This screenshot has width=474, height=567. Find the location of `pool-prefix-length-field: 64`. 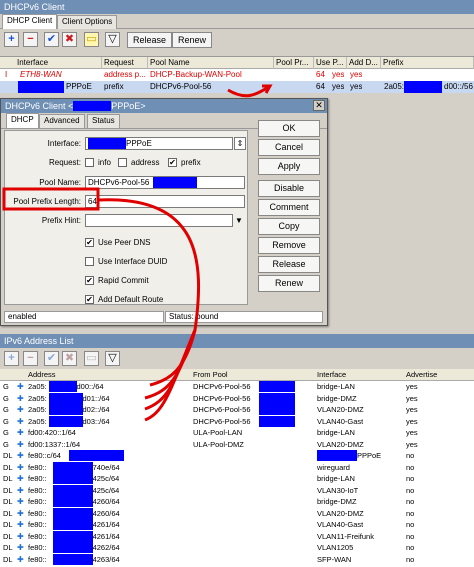

pool-prefix-length-field: 64 is located at coordinates (165, 201).